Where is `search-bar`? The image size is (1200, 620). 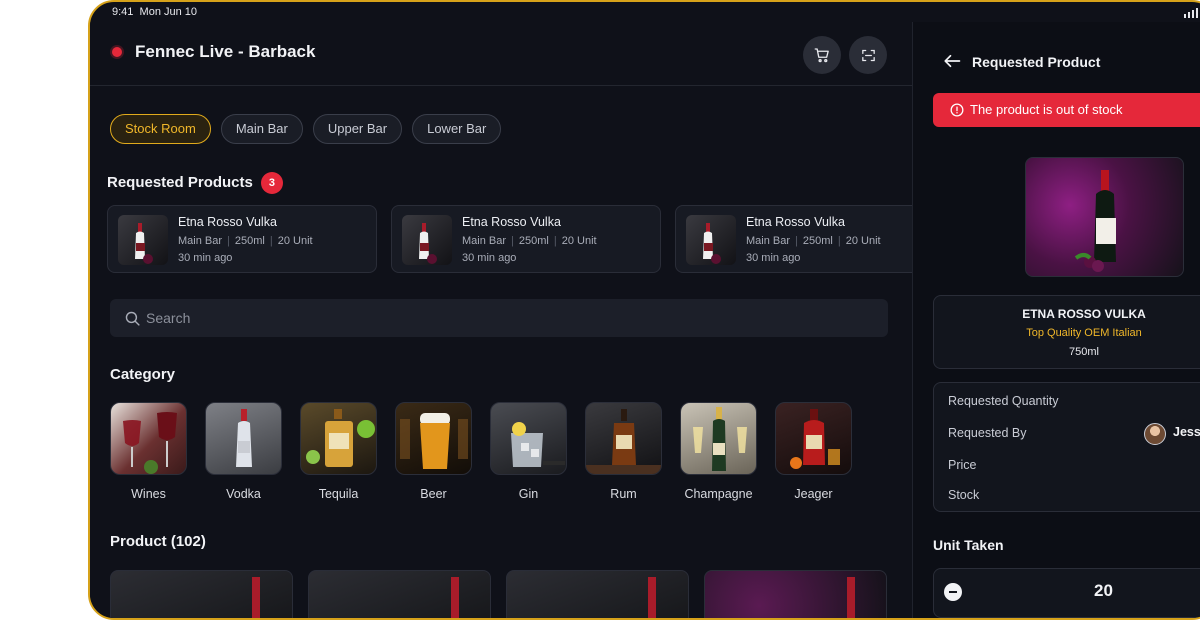
search-bar is located at coordinates (499, 318).